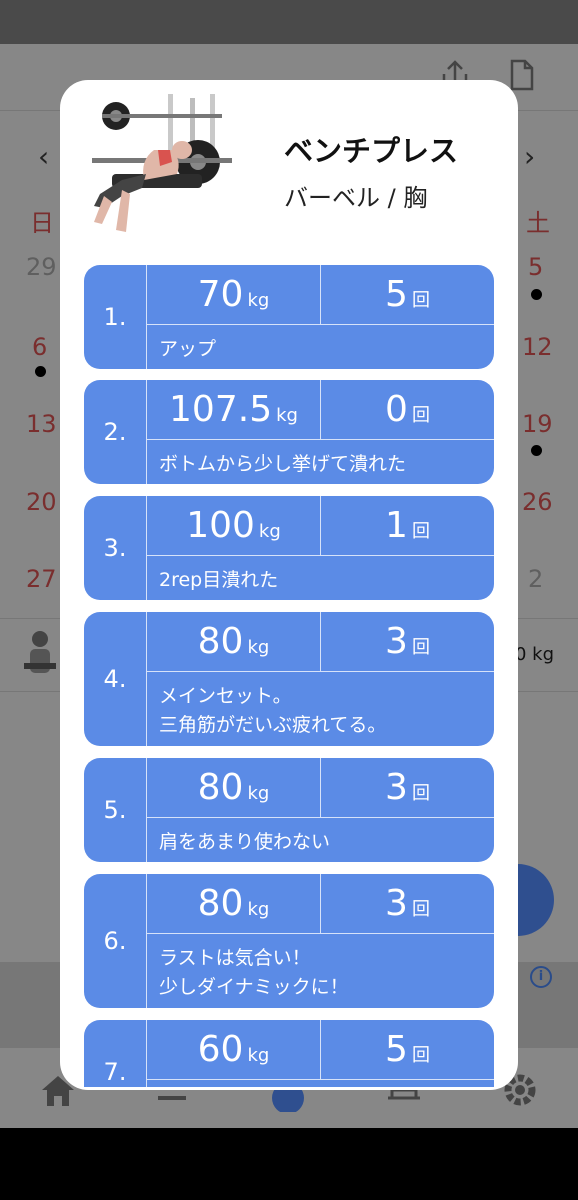  What do you see at coordinates (289, 22) in the screenshot?
I see `status-bar` at bounding box center [289, 22].